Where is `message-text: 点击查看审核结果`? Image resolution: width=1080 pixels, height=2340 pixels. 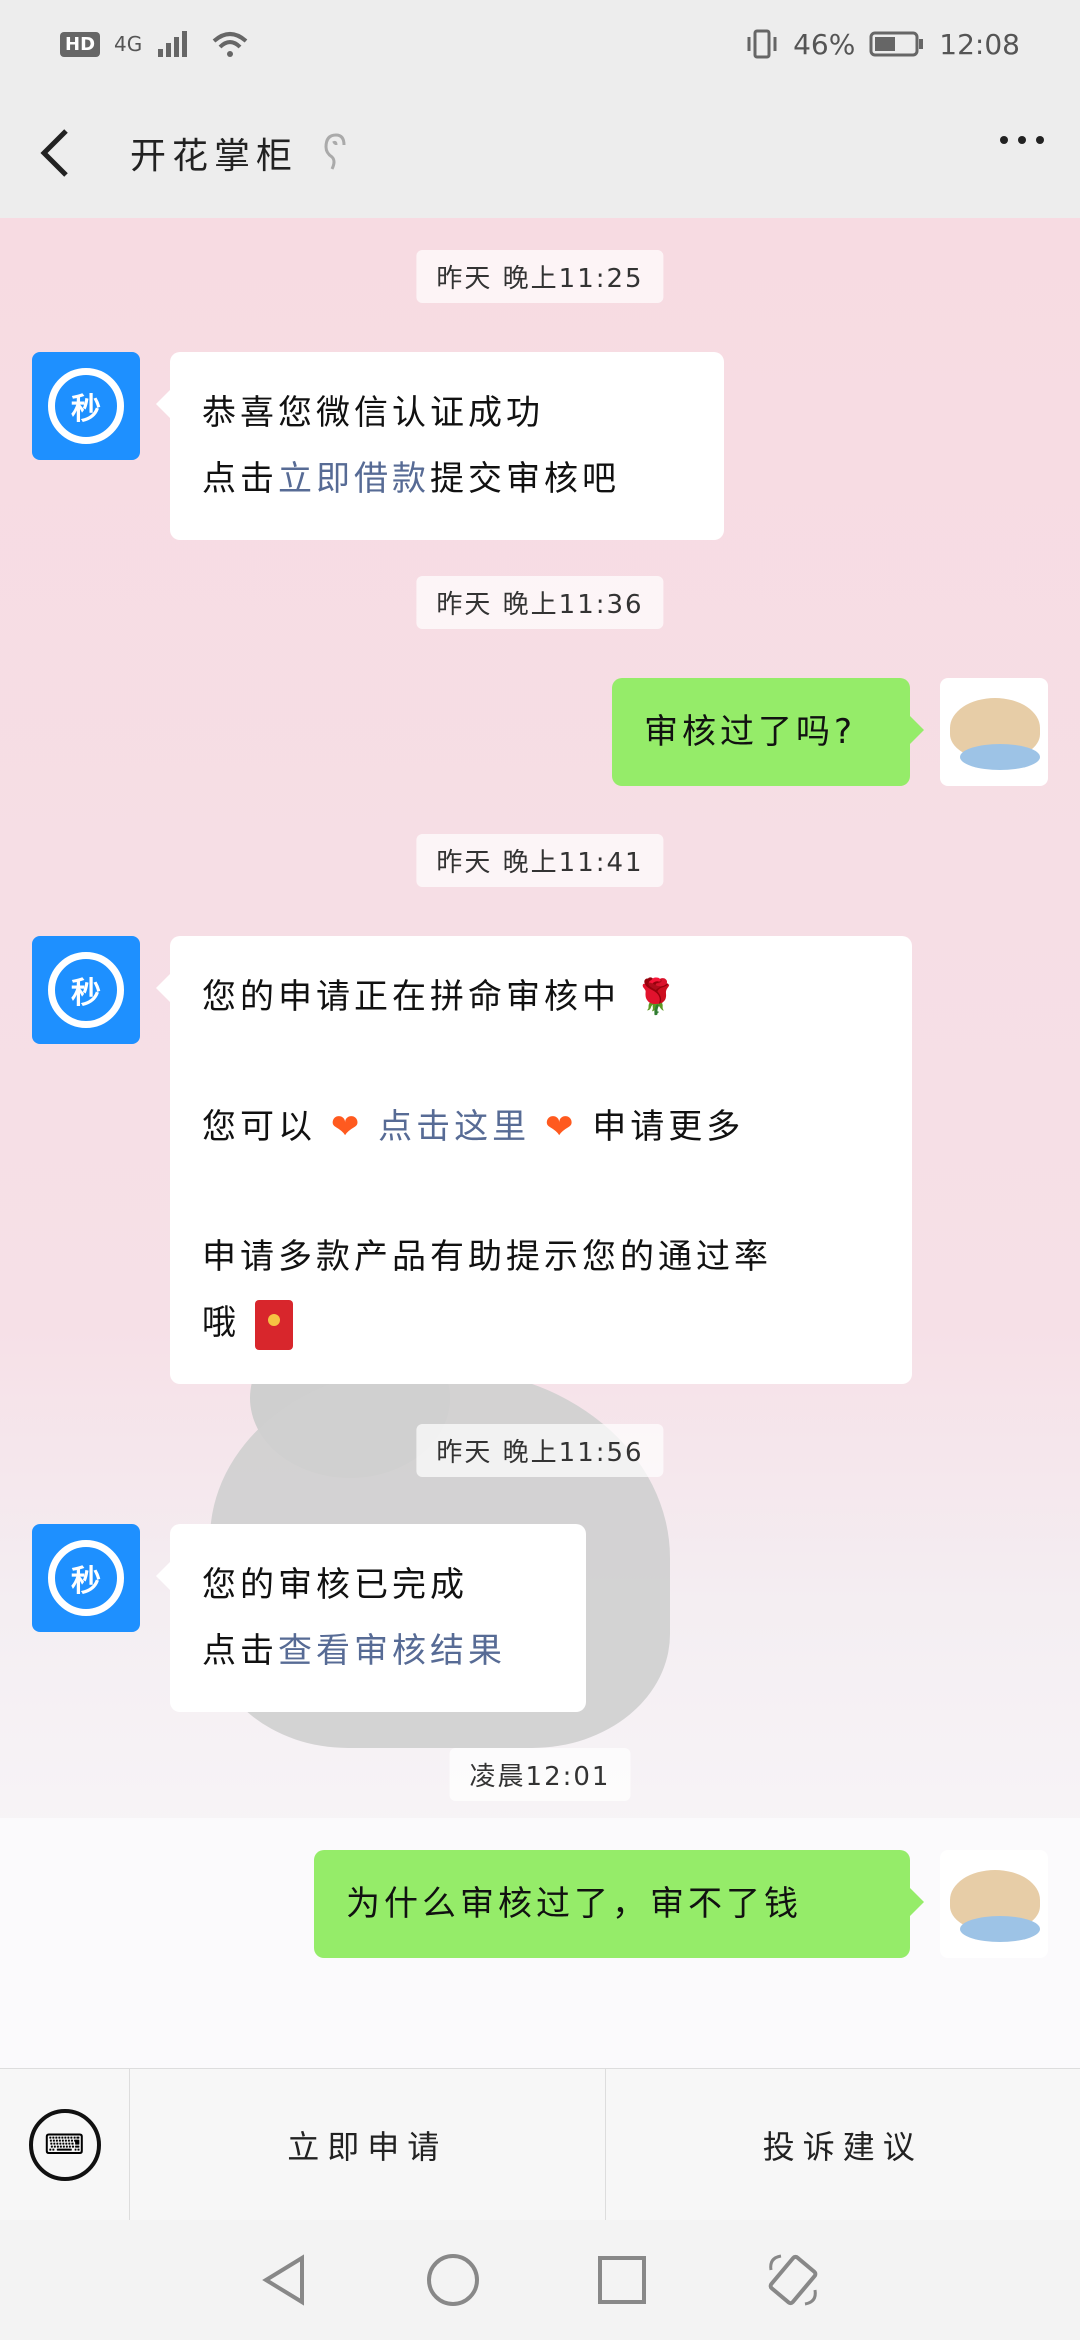 message-text: 点击查看审核结果 is located at coordinates (354, 1651).